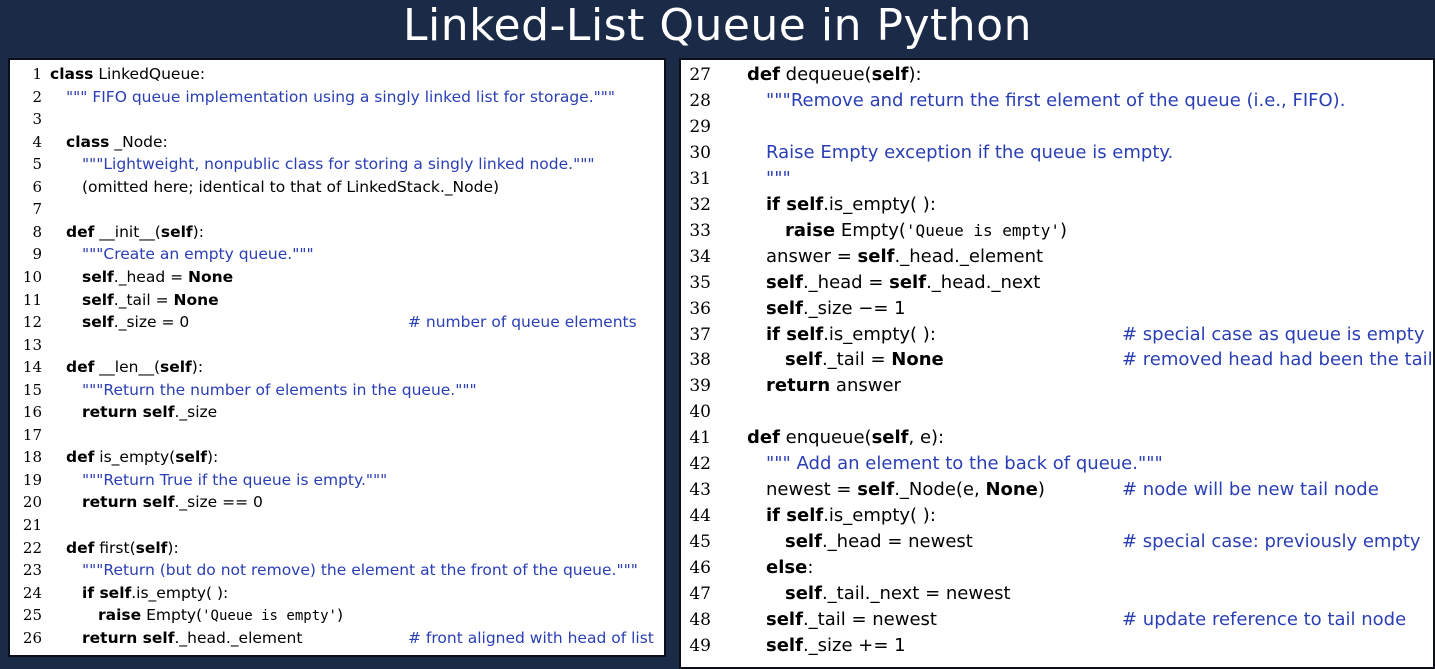 The image size is (1435, 669). Describe the element at coordinates (700, 282) in the screenshot. I see `line-number: 35` at that location.